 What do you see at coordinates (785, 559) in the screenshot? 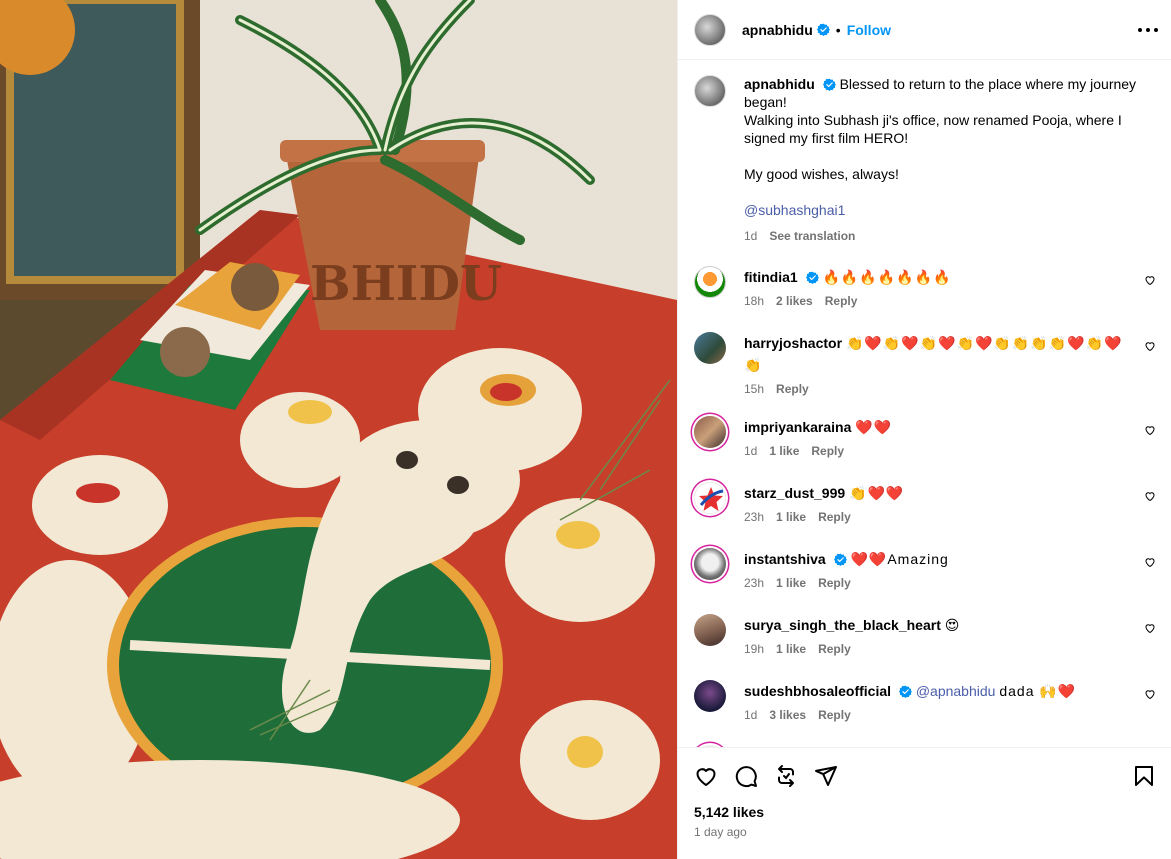
I see `commenter-username: instantshiva` at bounding box center [785, 559].